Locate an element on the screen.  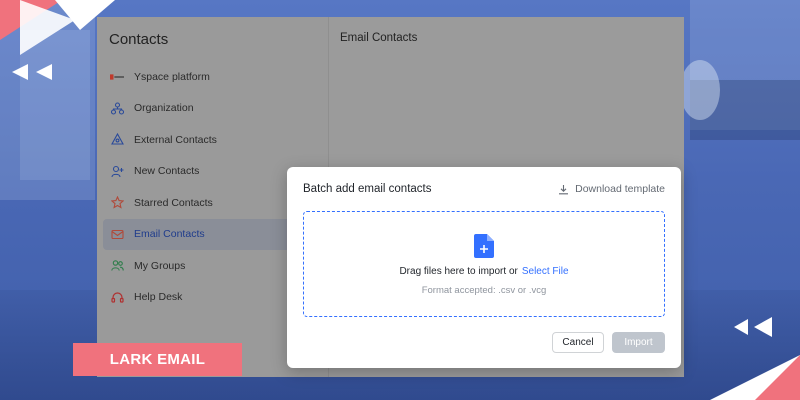
dropzone-text: Drag files here to import or Select File is located at coordinates (484, 271).